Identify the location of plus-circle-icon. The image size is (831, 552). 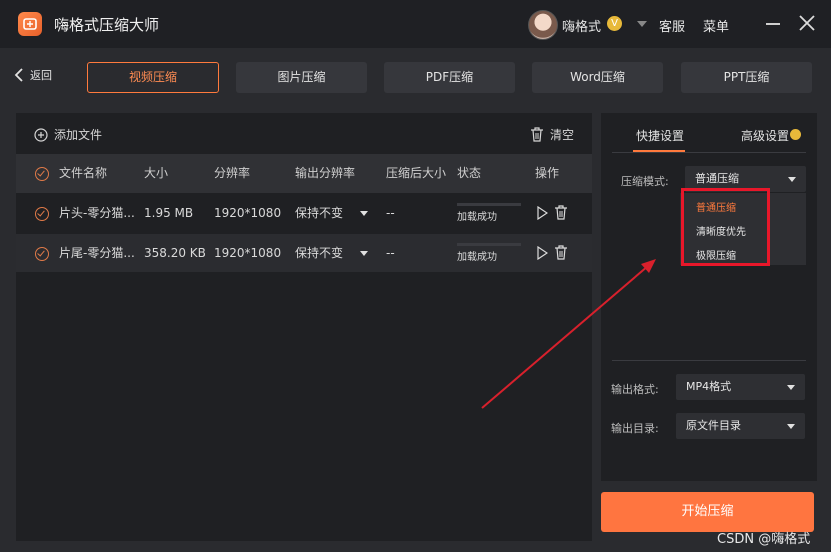
(41, 134).